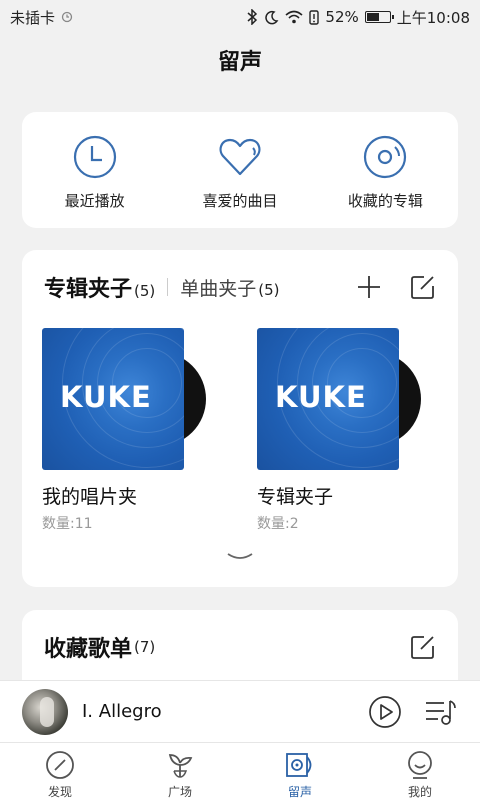 Image resolution: width=480 pixels, height=800 pixels. What do you see at coordinates (314, 17) in the screenshot?
I see `phone-battery-saver-icon` at bounding box center [314, 17].